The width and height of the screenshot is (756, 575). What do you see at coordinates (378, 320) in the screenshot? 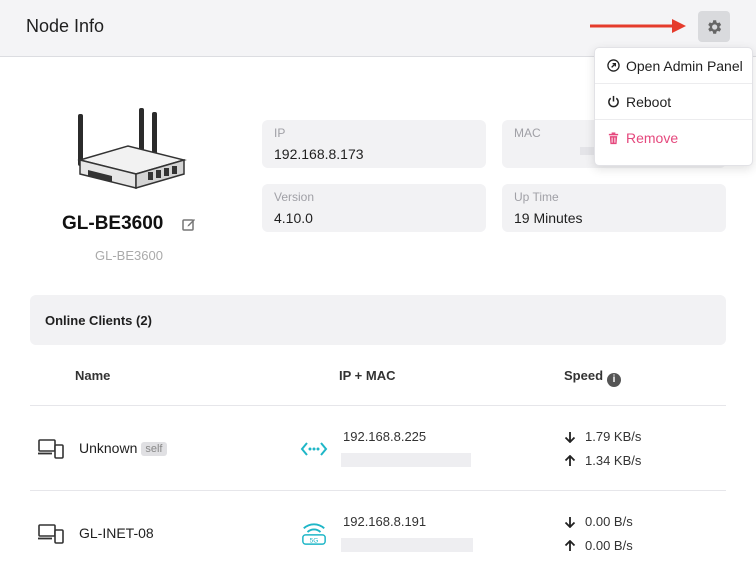
I see `online-clients-header: Online Clients (2)` at bounding box center [378, 320].